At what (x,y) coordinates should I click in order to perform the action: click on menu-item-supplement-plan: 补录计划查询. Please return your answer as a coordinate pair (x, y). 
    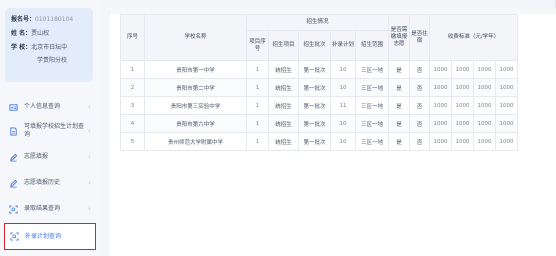
    Looking at the image, I should click on (50, 236).